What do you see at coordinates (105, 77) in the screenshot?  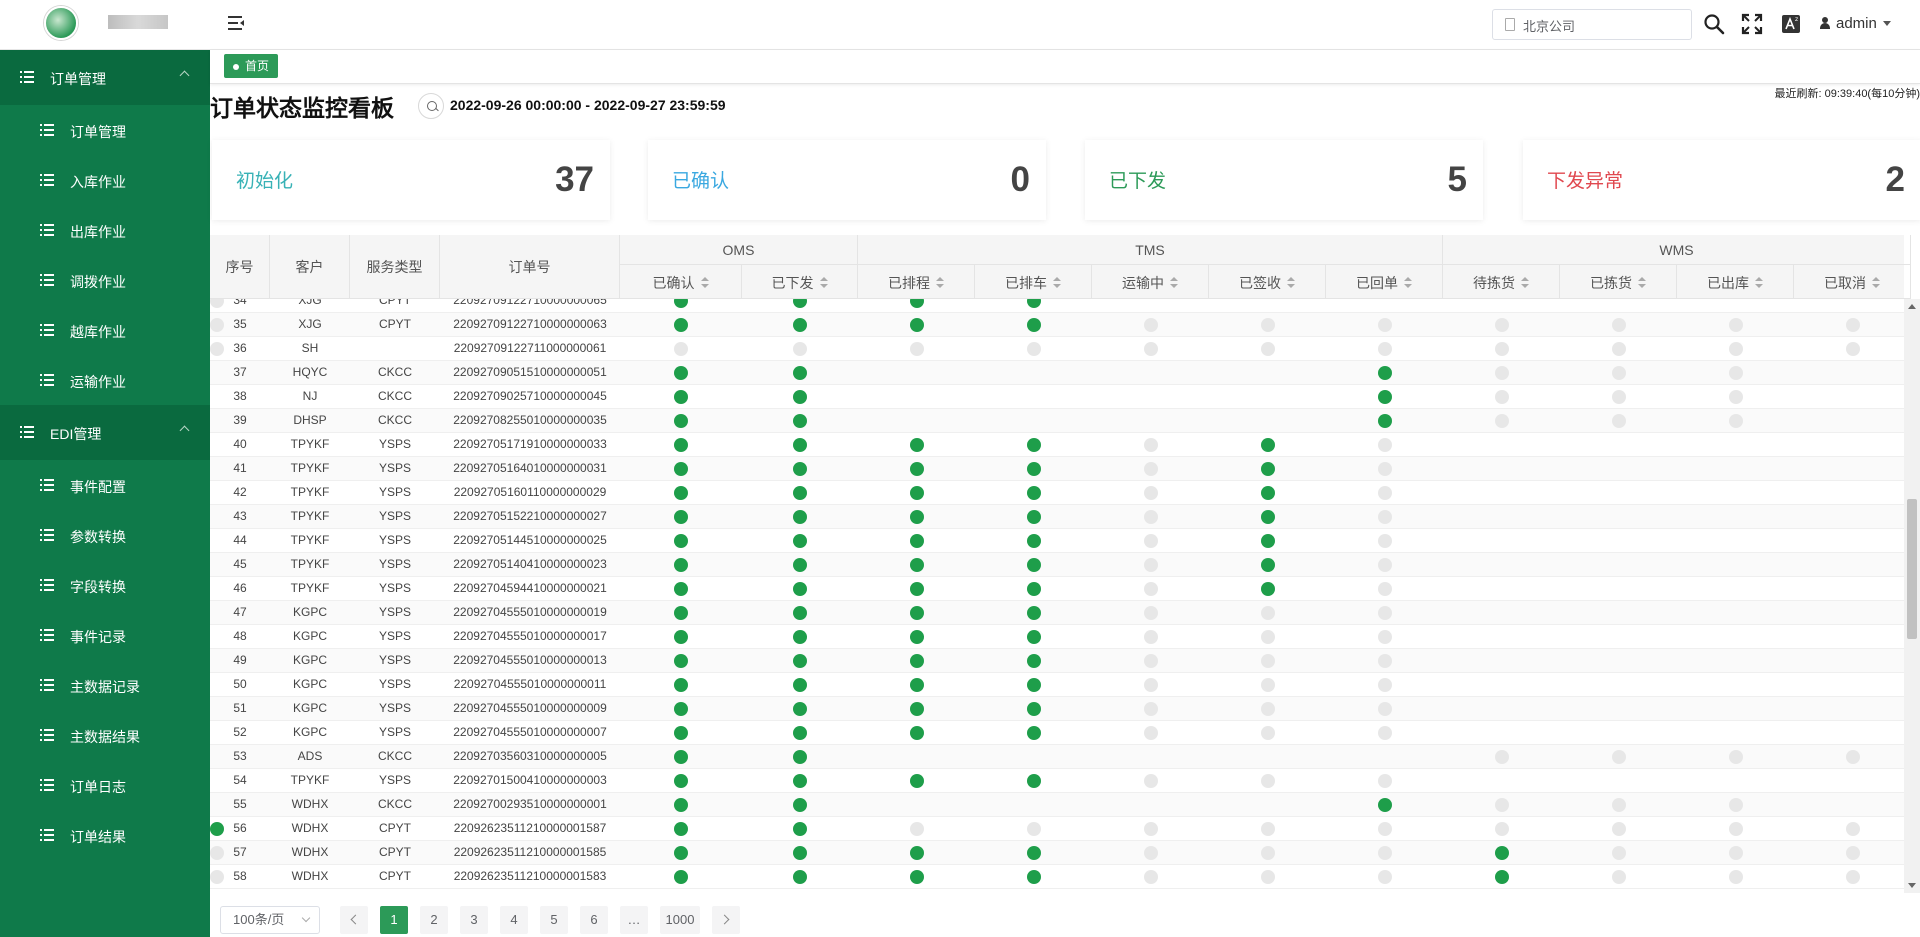 I see `sidebar-group-1: 订单管理` at bounding box center [105, 77].